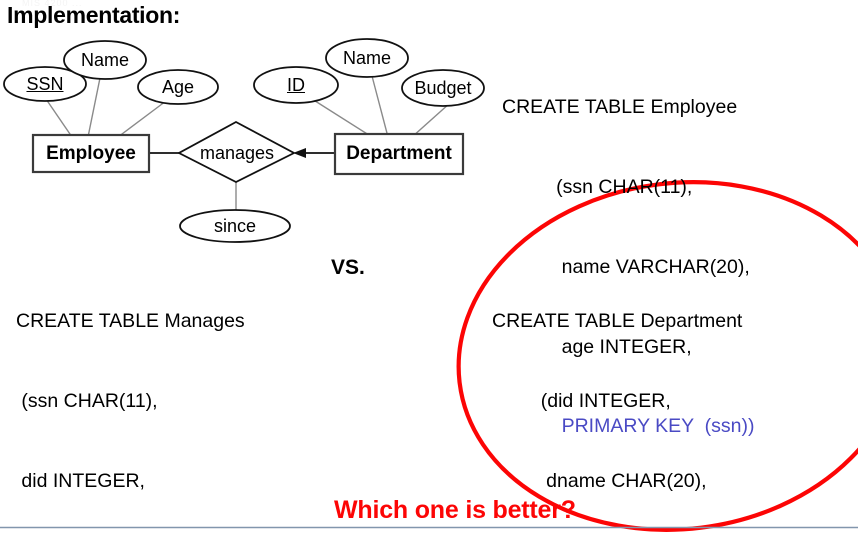 Image resolution: width=858 pixels, height=534 pixels. What do you see at coordinates (178, 87) in the screenshot?
I see `attribute-label-age: Age` at bounding box center [178, 87].